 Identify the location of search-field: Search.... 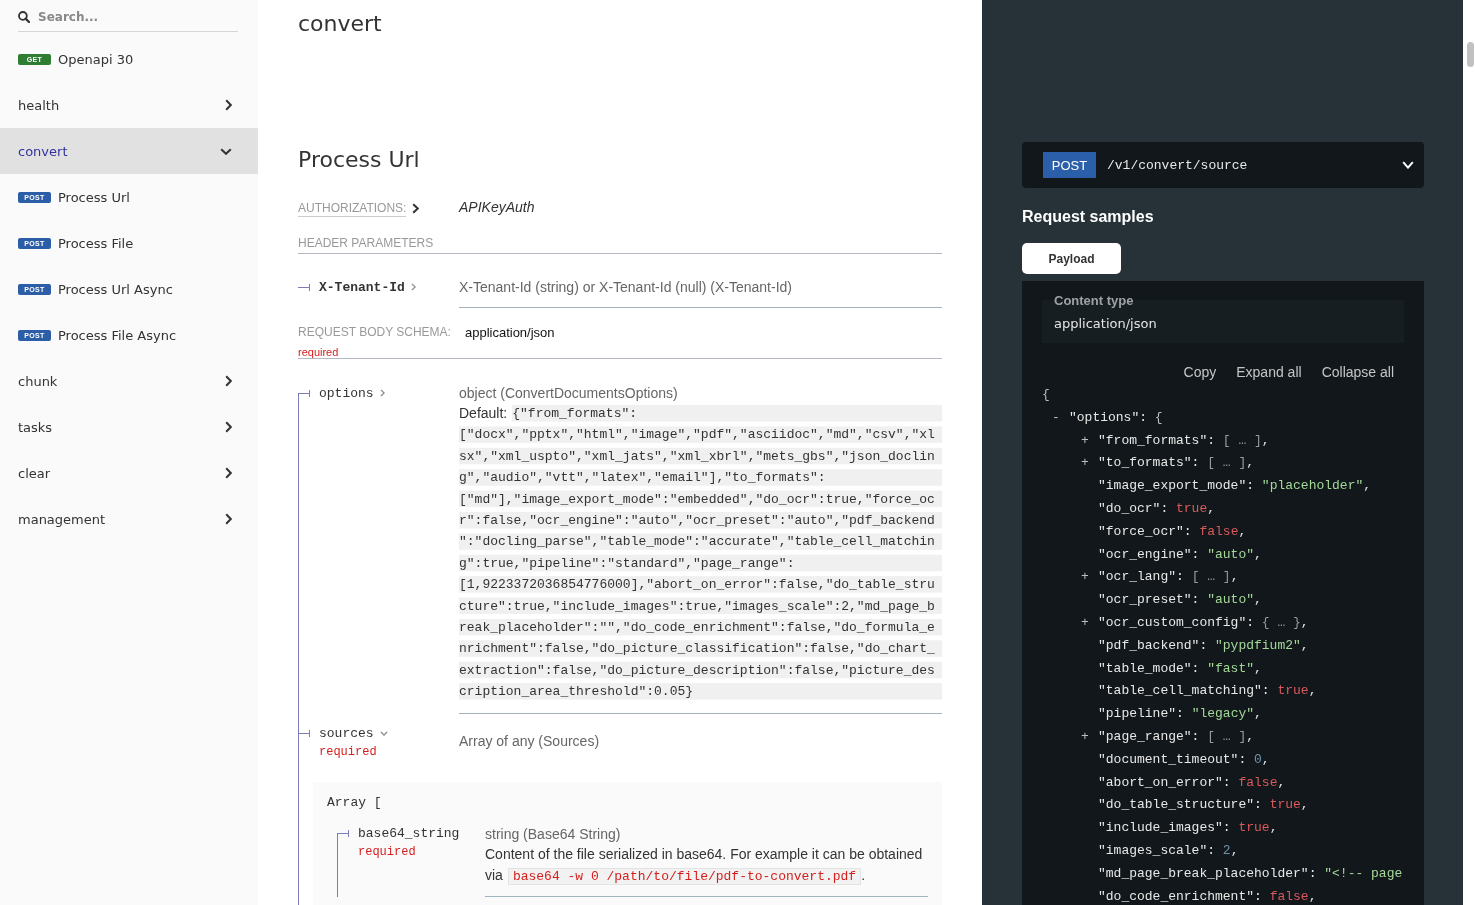
(128, 17).